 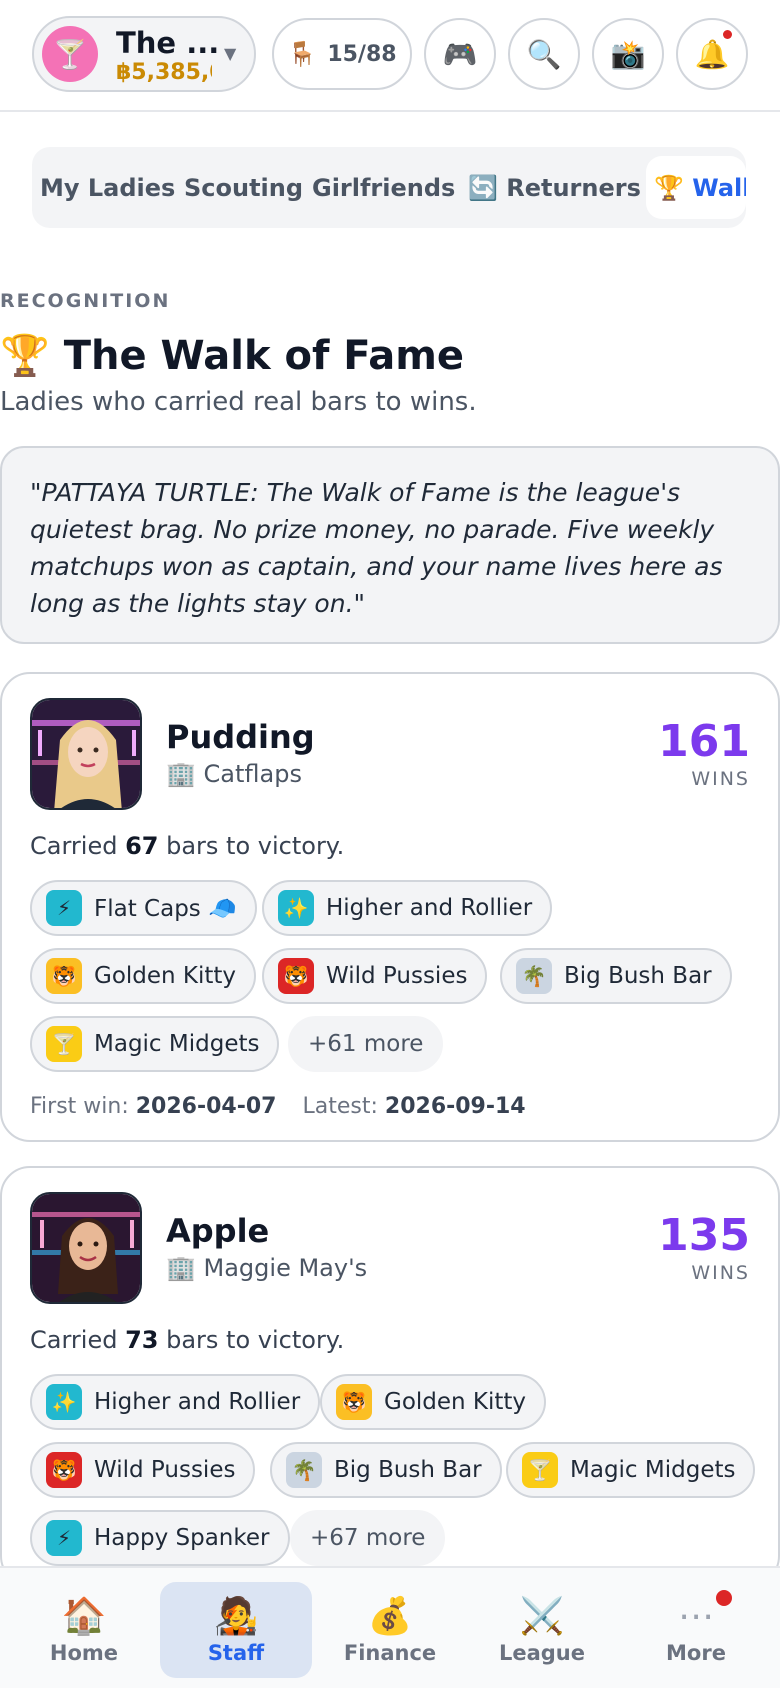 I want to click on latest-win-date: 2026-09-14, so click(x=455, y=1106).